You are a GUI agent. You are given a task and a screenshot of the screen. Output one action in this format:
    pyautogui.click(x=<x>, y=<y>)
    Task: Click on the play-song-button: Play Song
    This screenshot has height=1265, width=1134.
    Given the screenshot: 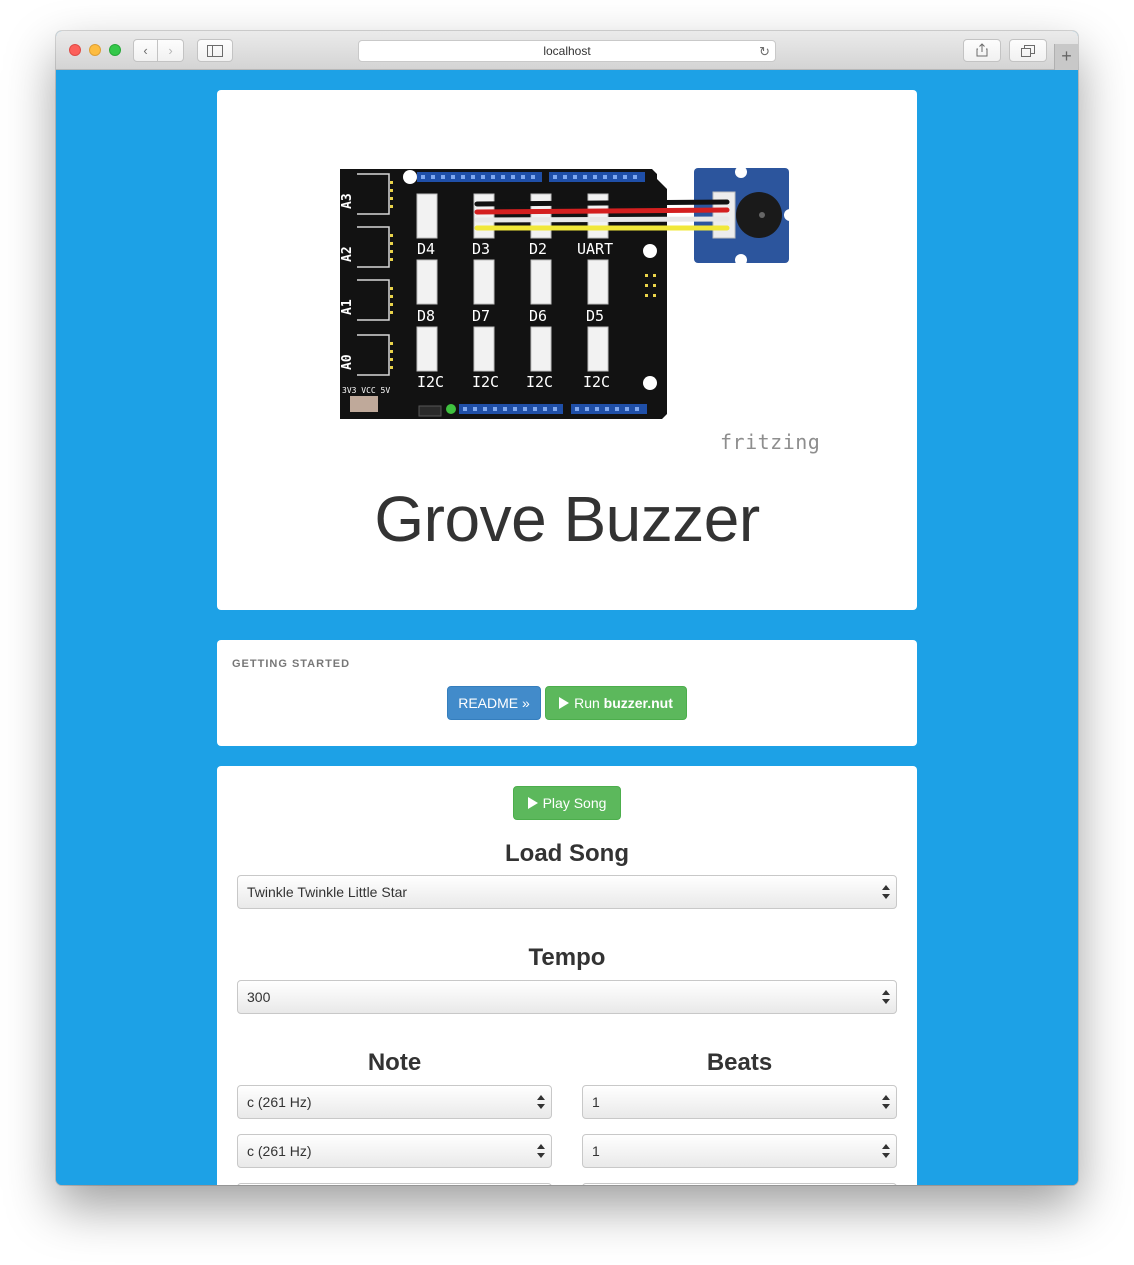 What is the action you would take?
    pyautogui.click(x=567, y=803)
    